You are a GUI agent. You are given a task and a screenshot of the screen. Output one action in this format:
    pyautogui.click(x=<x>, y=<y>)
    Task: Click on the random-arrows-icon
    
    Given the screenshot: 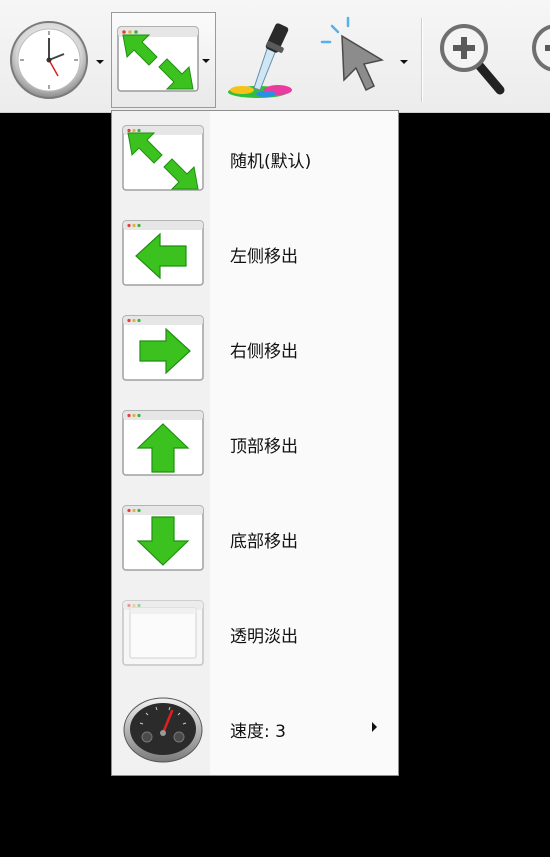 What is the action you would take?
    pyautogui.click(x=163, y=158)
    